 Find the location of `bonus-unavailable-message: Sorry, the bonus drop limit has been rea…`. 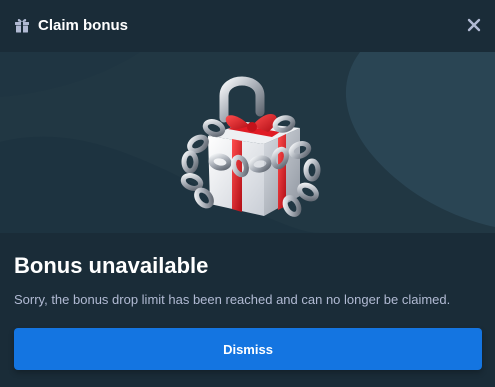

bonus-unavailable-message: Sorry, the bonus drop limit has been rea… is located at coordinates (232, 299).